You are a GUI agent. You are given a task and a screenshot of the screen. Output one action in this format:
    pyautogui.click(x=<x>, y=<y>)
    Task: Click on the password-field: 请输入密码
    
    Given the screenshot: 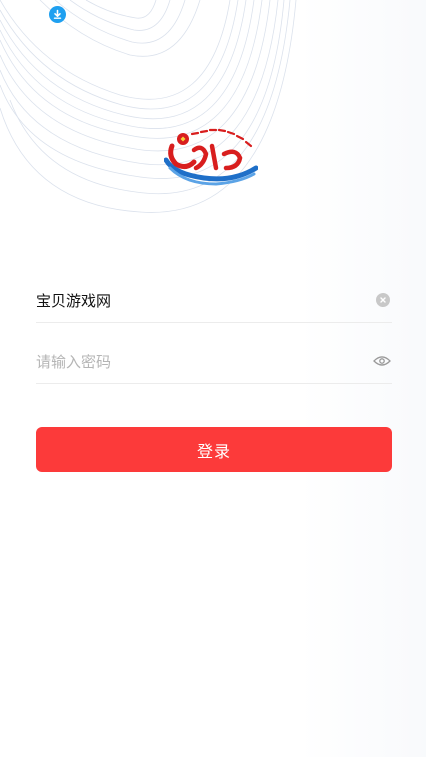 What is the action you would take?
    pyautogui.click(x=214, y=361)
    